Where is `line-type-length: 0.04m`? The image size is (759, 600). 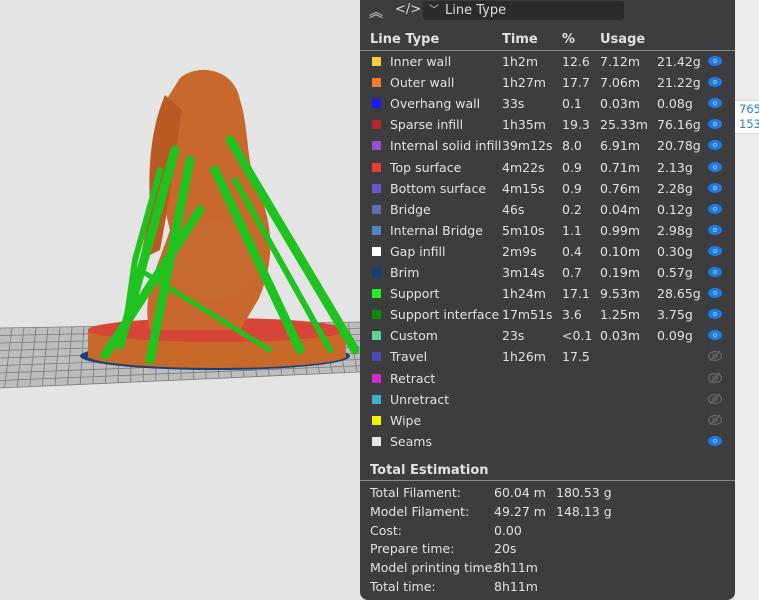
line-type-length: 0.04m is located at coordinates (620, 209).